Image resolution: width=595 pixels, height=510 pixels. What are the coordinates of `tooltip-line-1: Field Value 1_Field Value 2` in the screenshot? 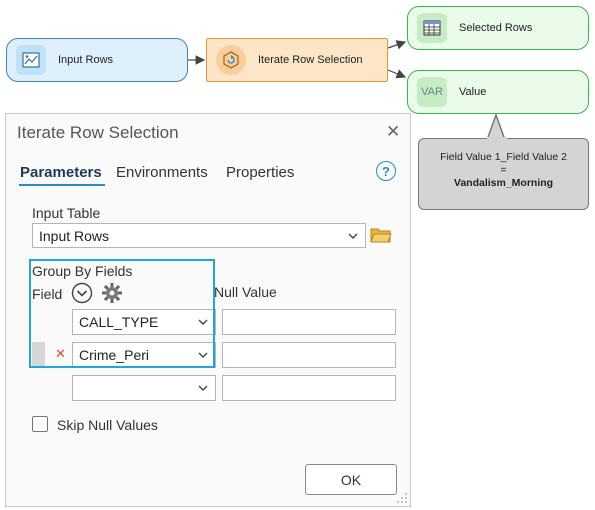 It's located at (503, 157).